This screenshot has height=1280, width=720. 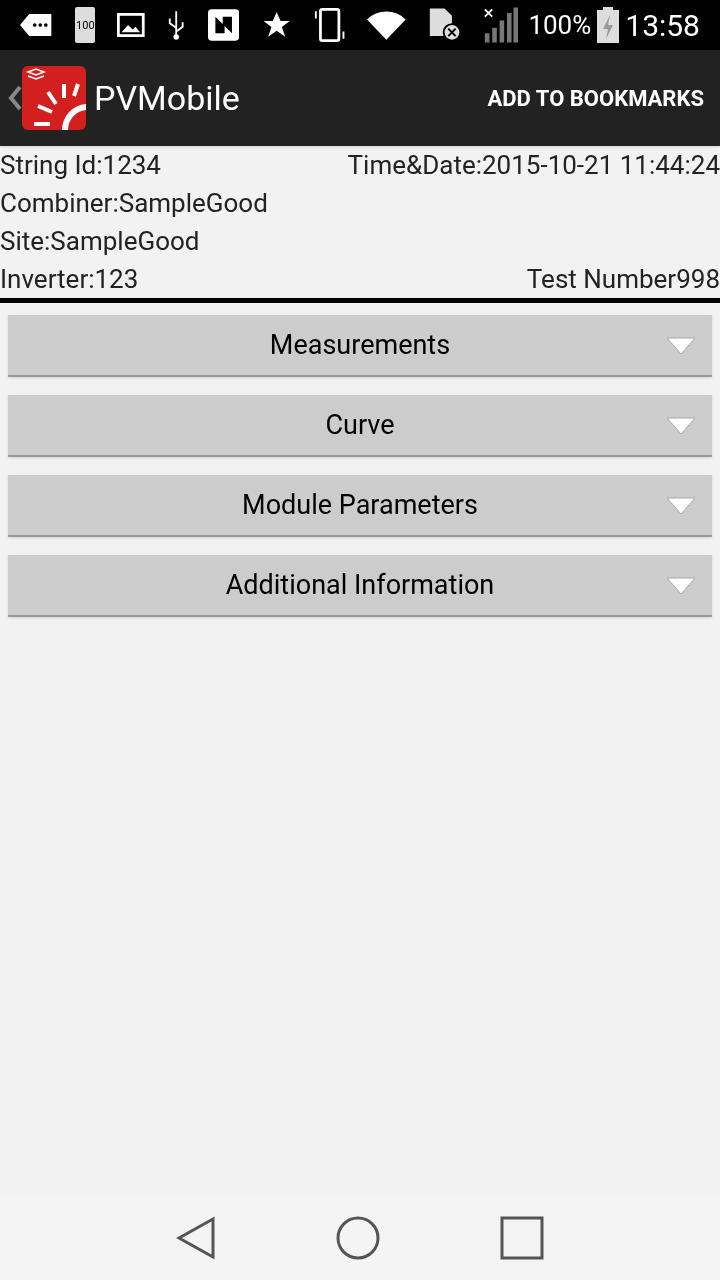 What do you see at coordinates (69, 279) in the screenshot?
I see `inverter: Inverter:123` at bounding box center [69, 279].